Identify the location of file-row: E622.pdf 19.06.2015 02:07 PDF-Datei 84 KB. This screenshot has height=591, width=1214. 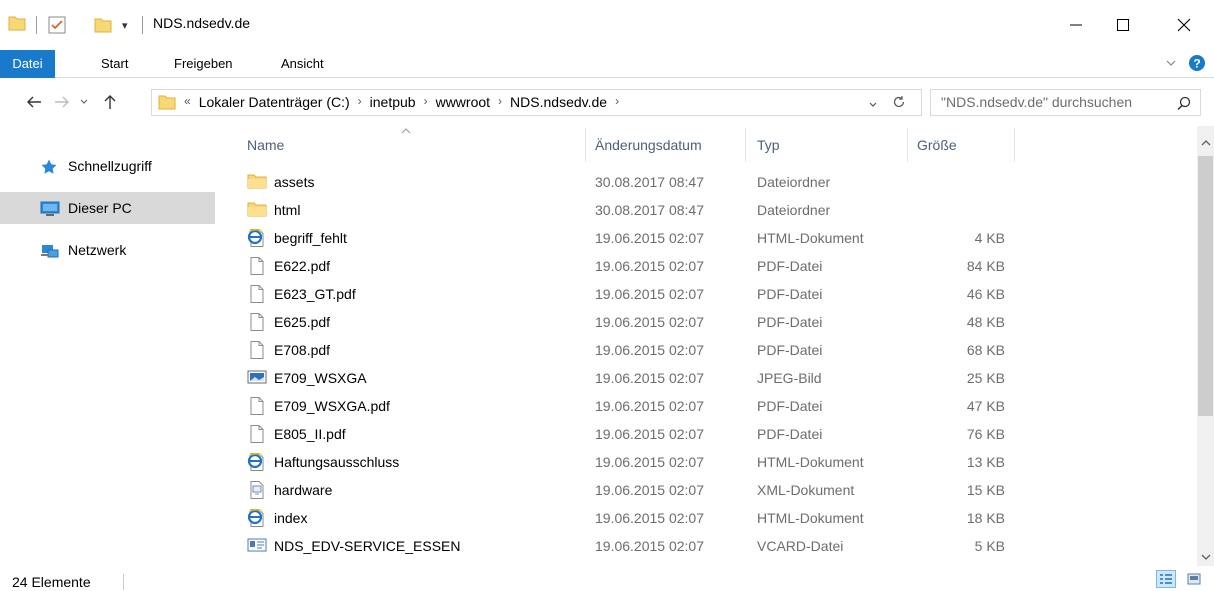
(712, 266).